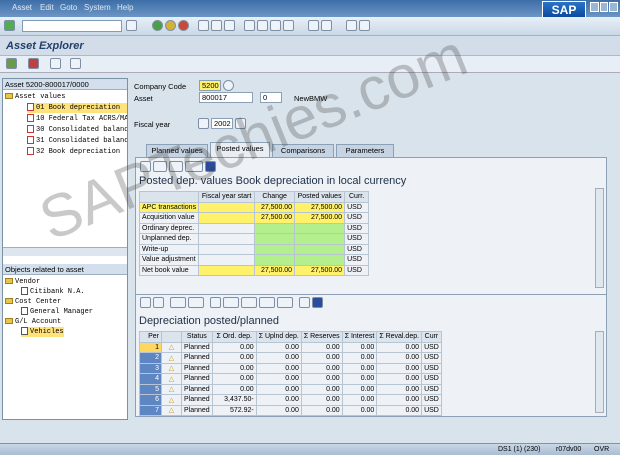 This screenshot has width=620, height=455. Describe the element at coordinates (216, 25) in the screenshot. I see `find-icon` at that location.